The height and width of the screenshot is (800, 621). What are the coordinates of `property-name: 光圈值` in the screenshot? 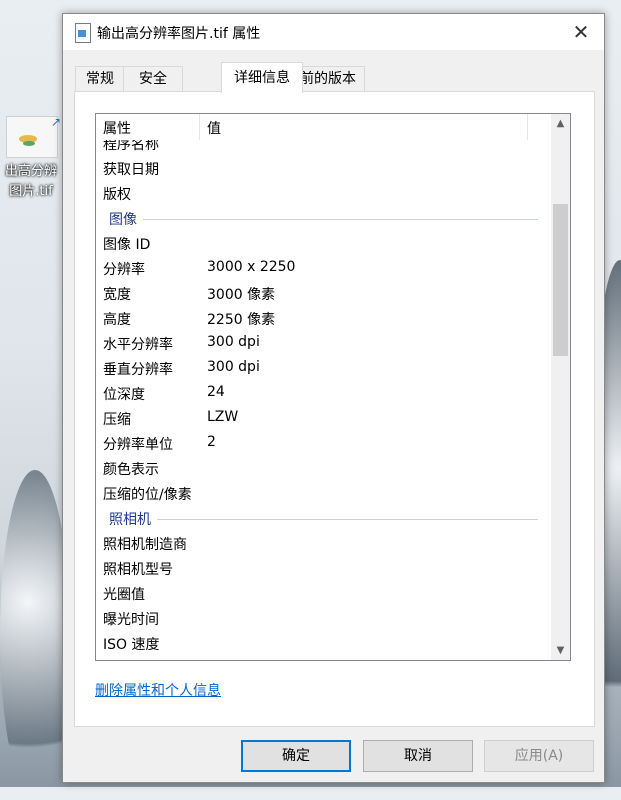 It's located at (124, 595).